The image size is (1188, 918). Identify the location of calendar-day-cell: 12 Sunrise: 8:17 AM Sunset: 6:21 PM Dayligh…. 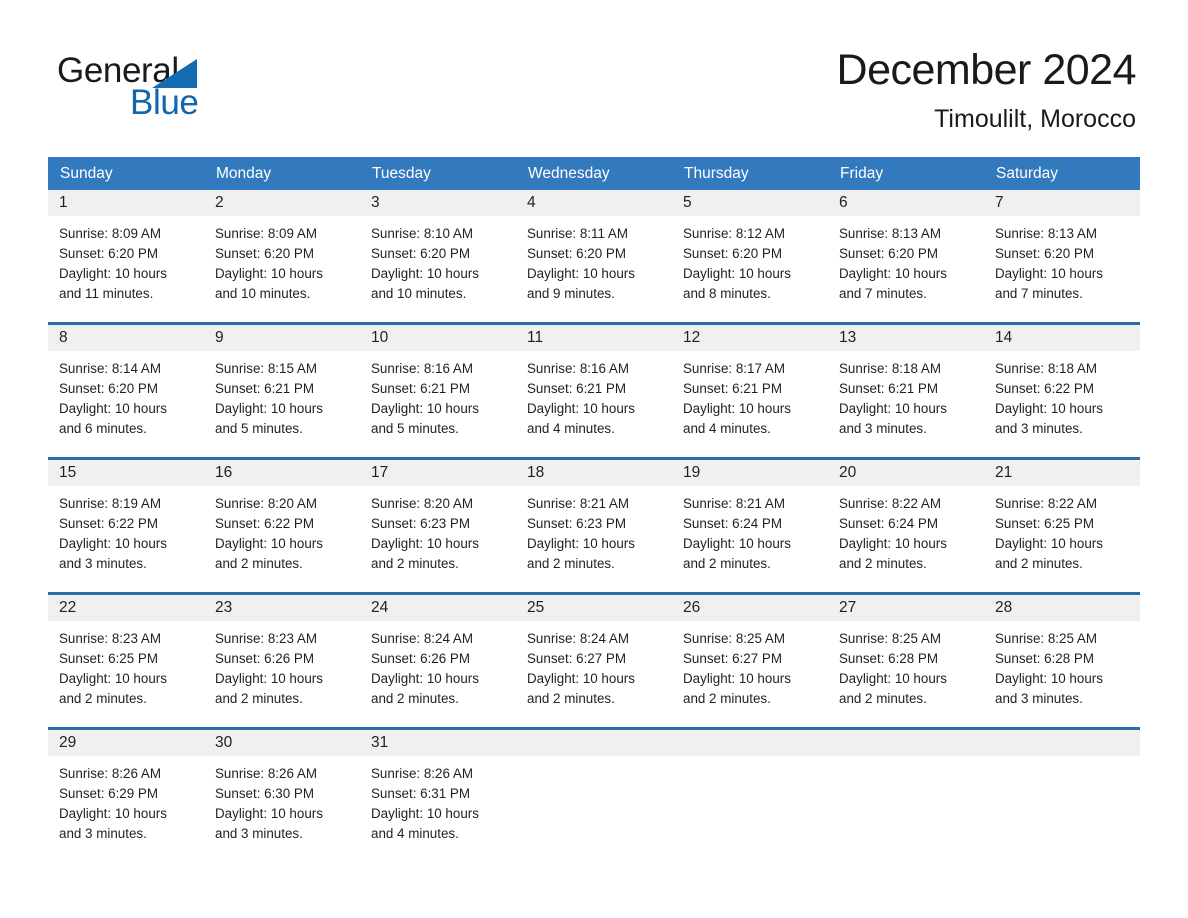
(750, 386).